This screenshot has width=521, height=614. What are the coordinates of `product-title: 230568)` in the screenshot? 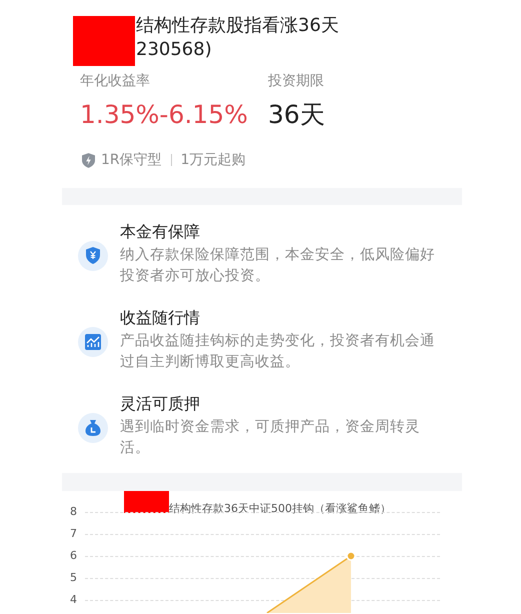 It's located at (174, 50).